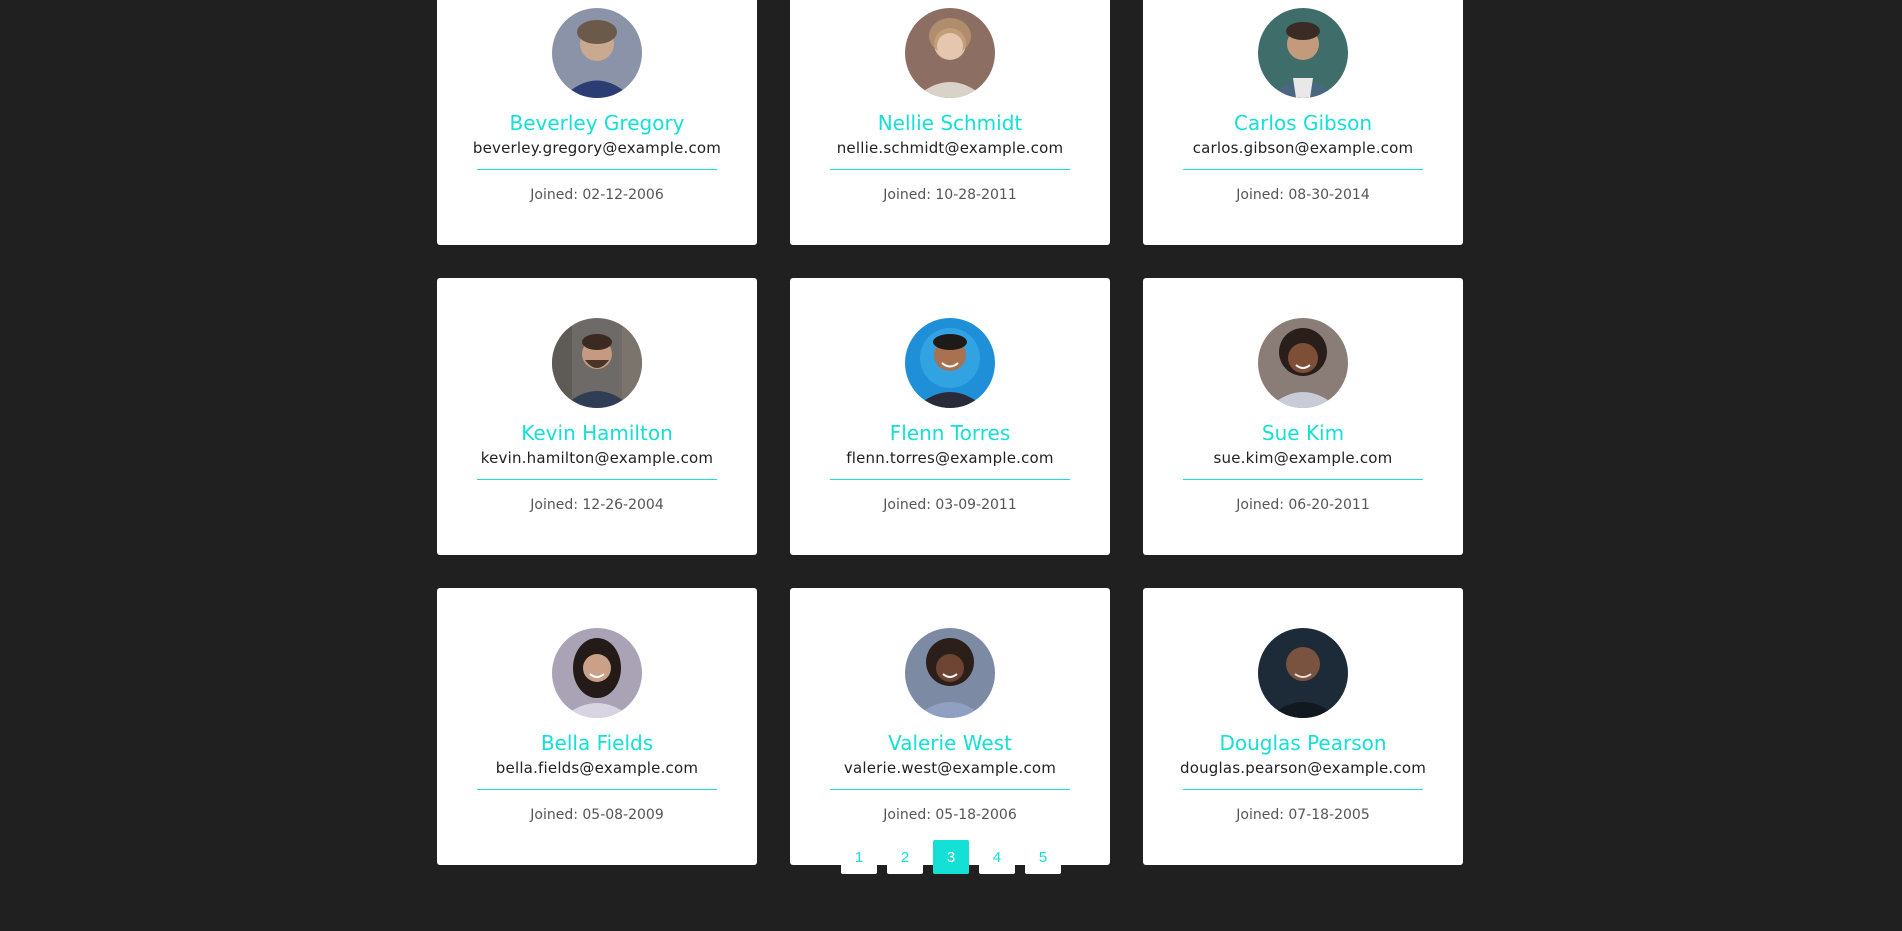  What do you see at coordinates (905, 857) in the screenshot?
I see `page-button-2: 2` at bounding box center [905, 857].